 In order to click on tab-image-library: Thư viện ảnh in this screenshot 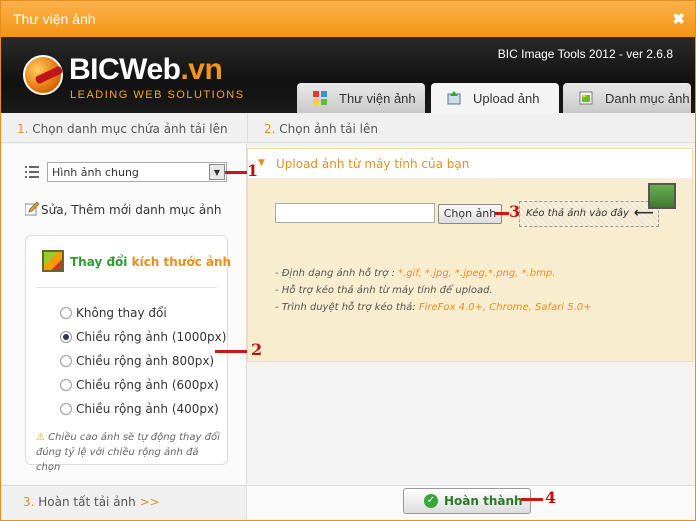, I will do `click(361, 98)`.